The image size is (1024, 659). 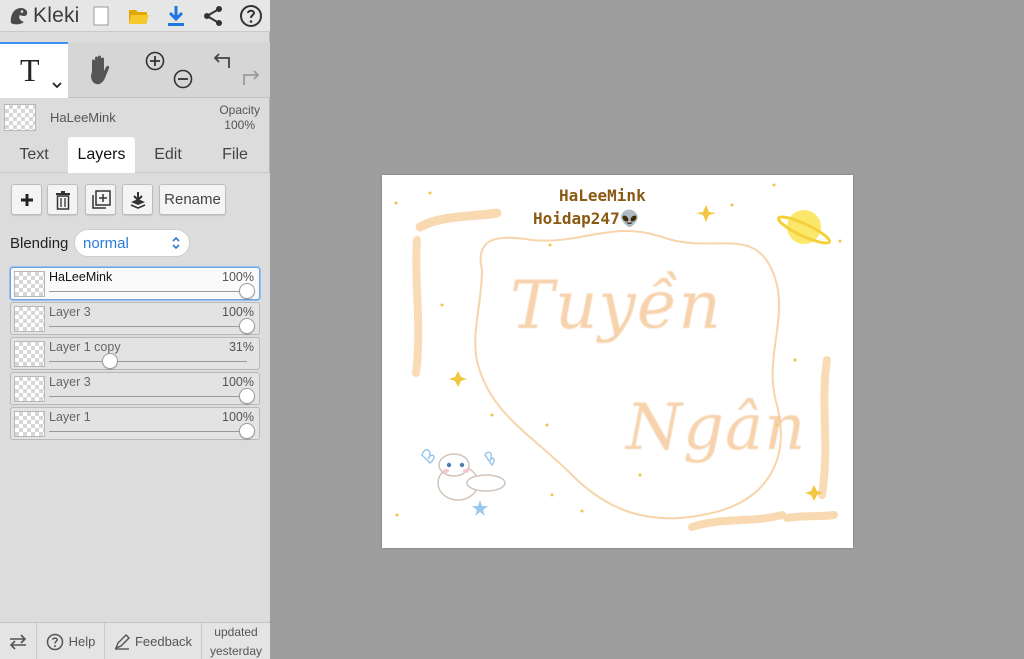 I want to click on updated-line2: yesterday, so click(x=236, y=651).